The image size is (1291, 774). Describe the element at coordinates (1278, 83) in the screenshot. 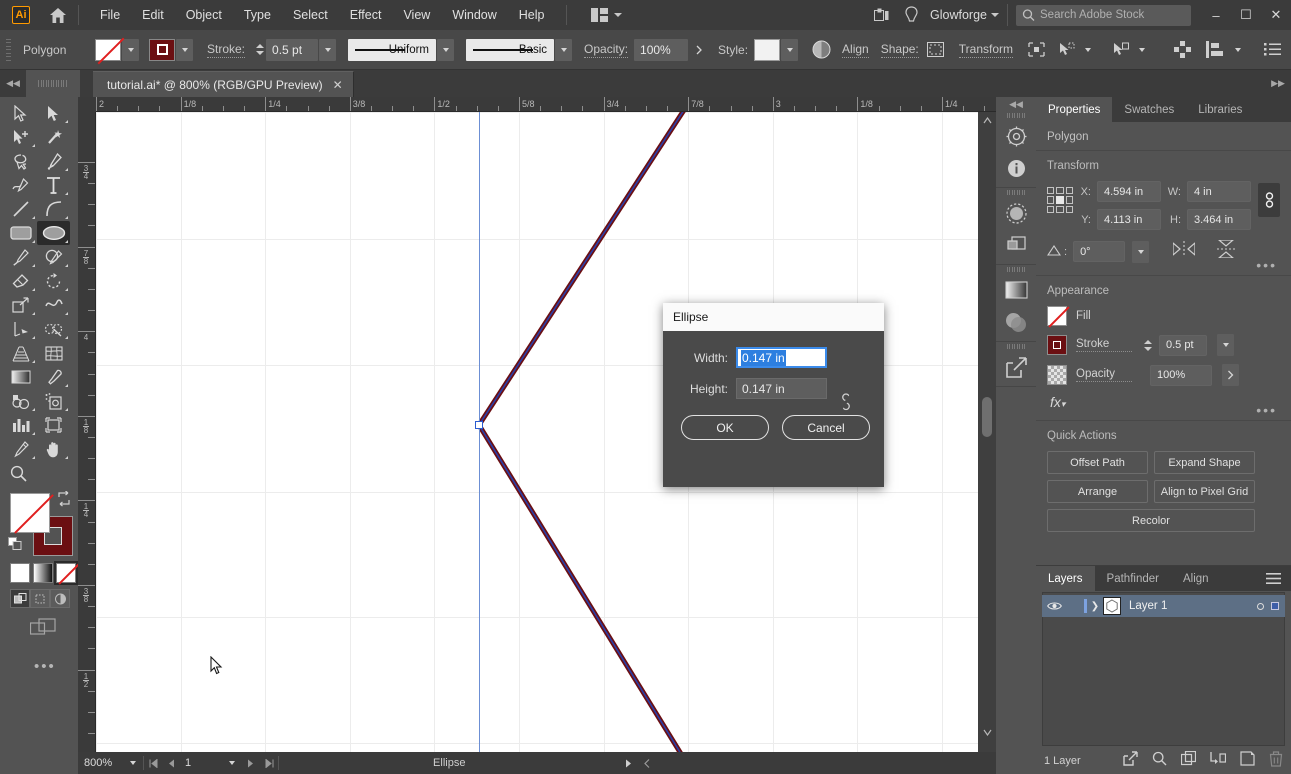

I see `collapse-panels-icon: ▶▶` at that location.